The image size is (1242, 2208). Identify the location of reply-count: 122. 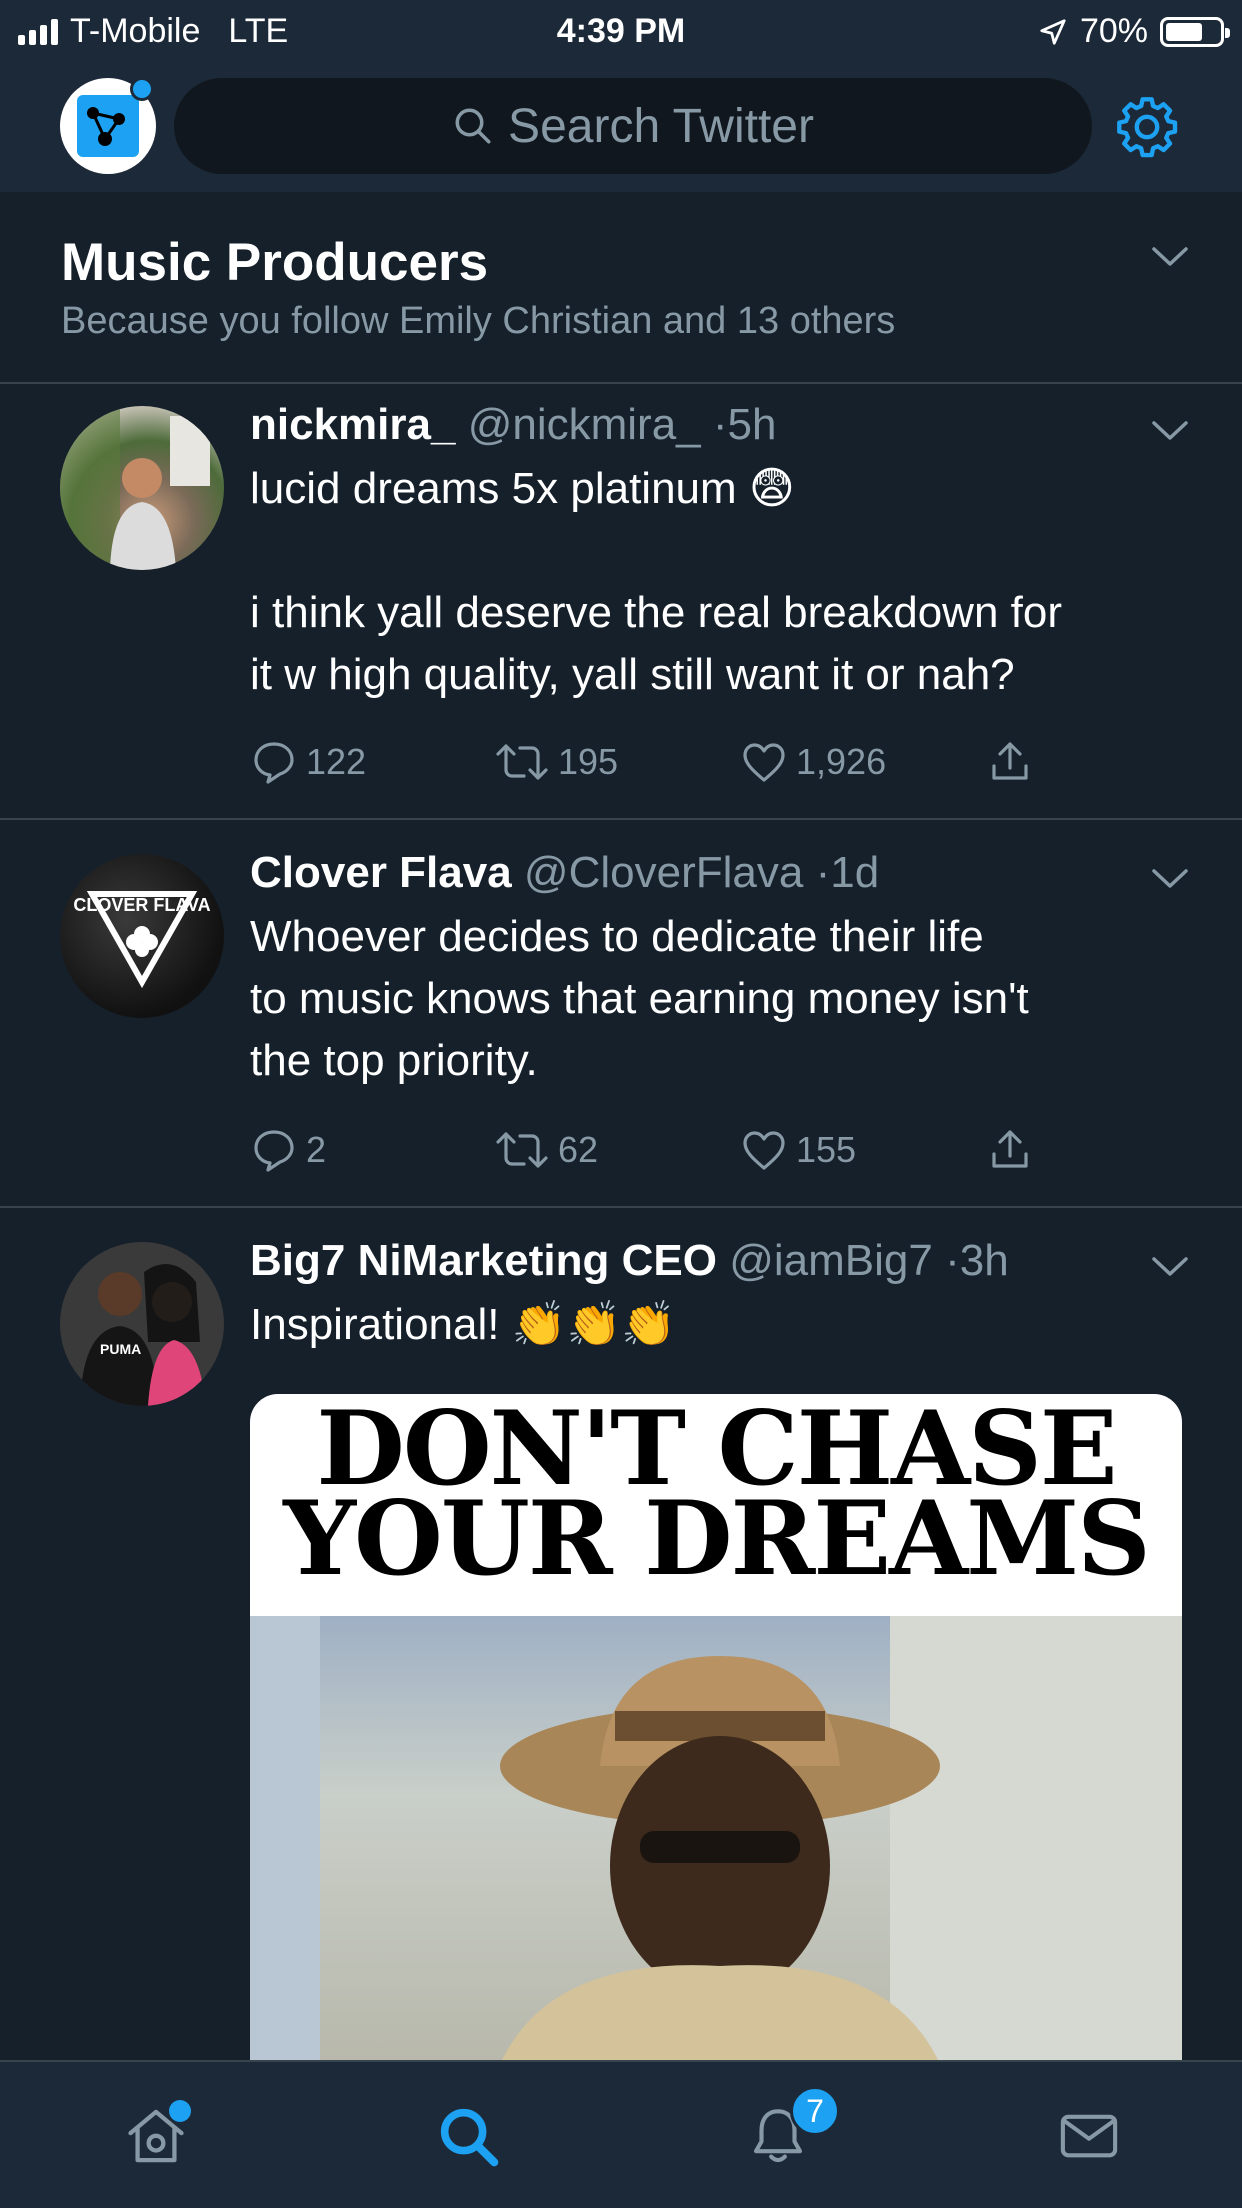
(336, 761).